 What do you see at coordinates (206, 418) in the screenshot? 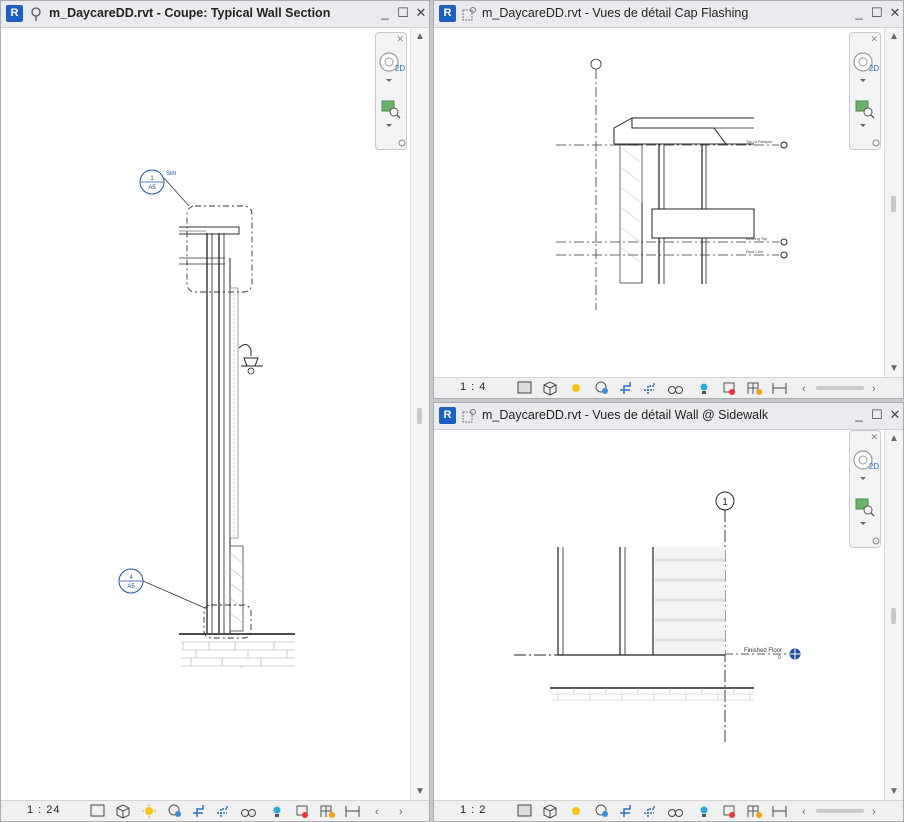
I see `wall-section-drawing: 1 A5 Sim 4 A5` at bounding box center [206, 418].